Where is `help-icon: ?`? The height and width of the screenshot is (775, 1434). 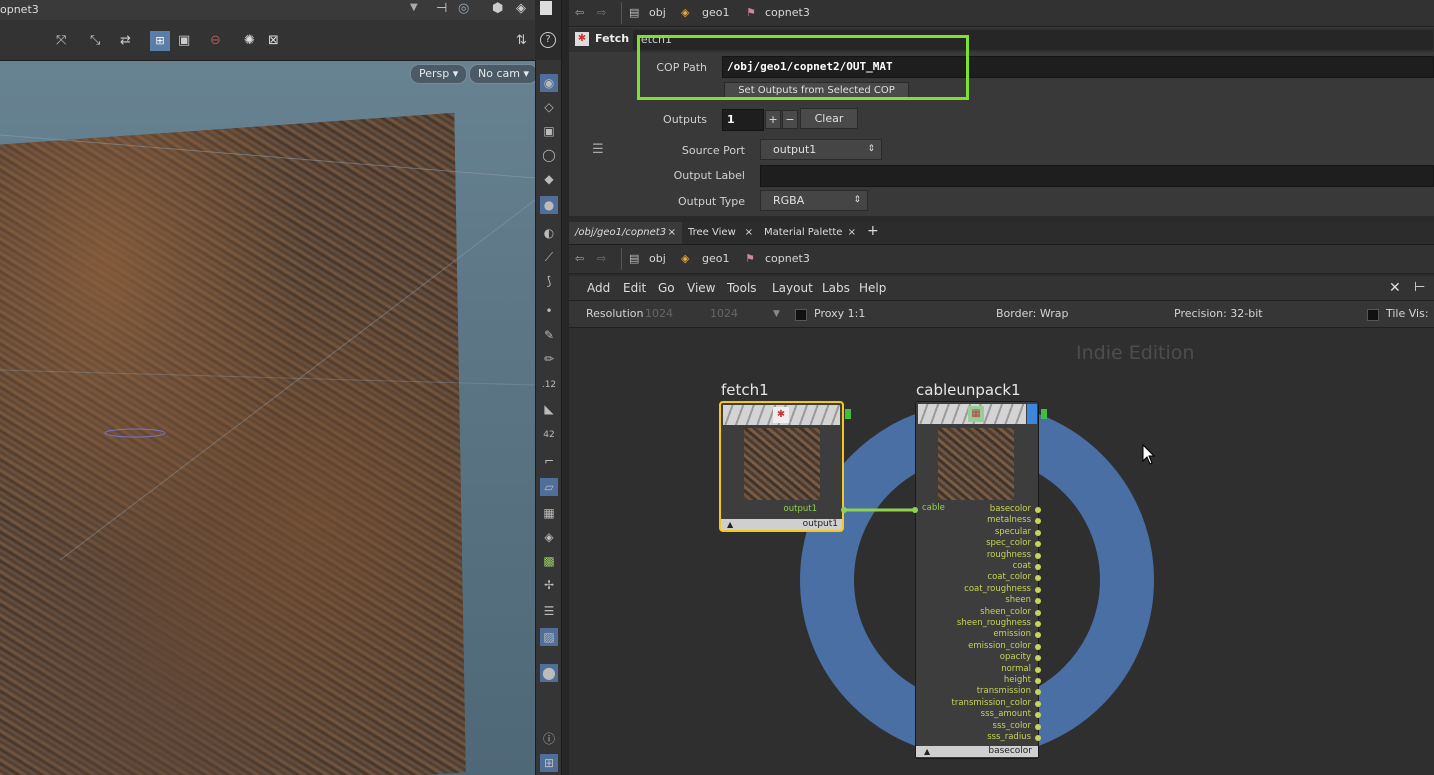 help-icon: ? is located at coordinates (548, 40).